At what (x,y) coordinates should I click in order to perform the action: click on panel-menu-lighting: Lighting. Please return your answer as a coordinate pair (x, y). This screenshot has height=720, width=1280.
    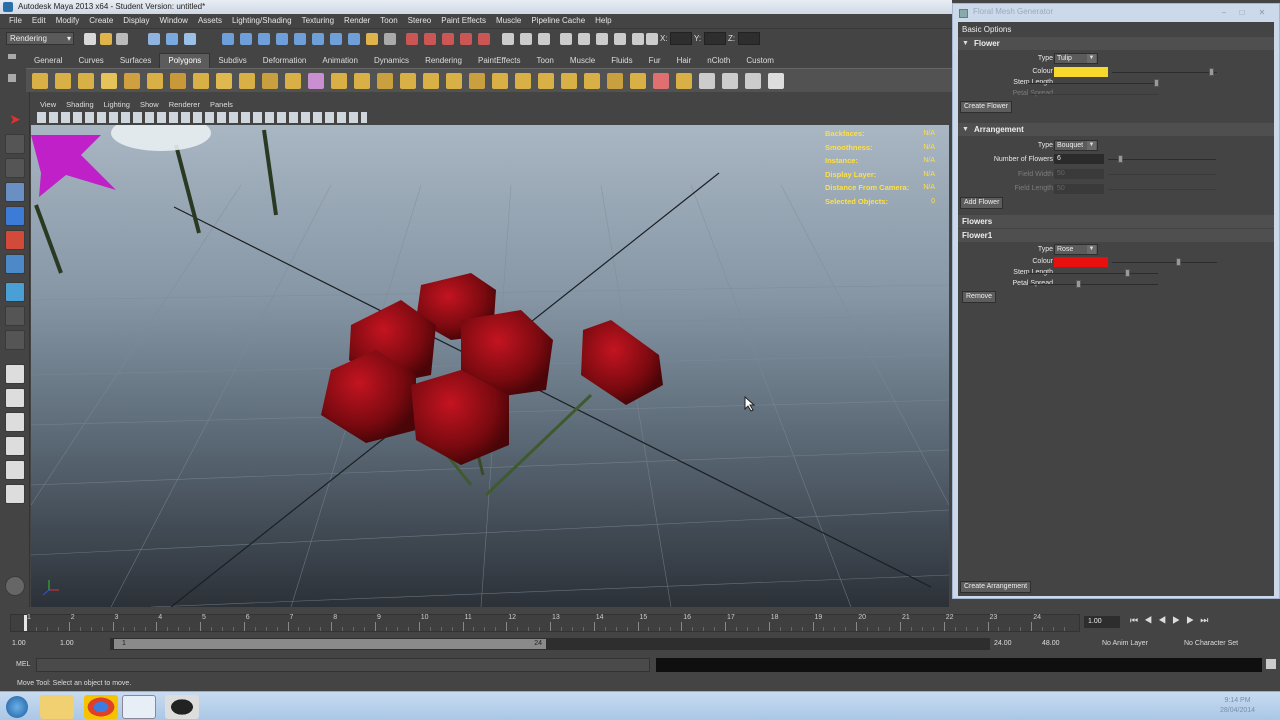
    Looking at the image, I should click on (117, 105).